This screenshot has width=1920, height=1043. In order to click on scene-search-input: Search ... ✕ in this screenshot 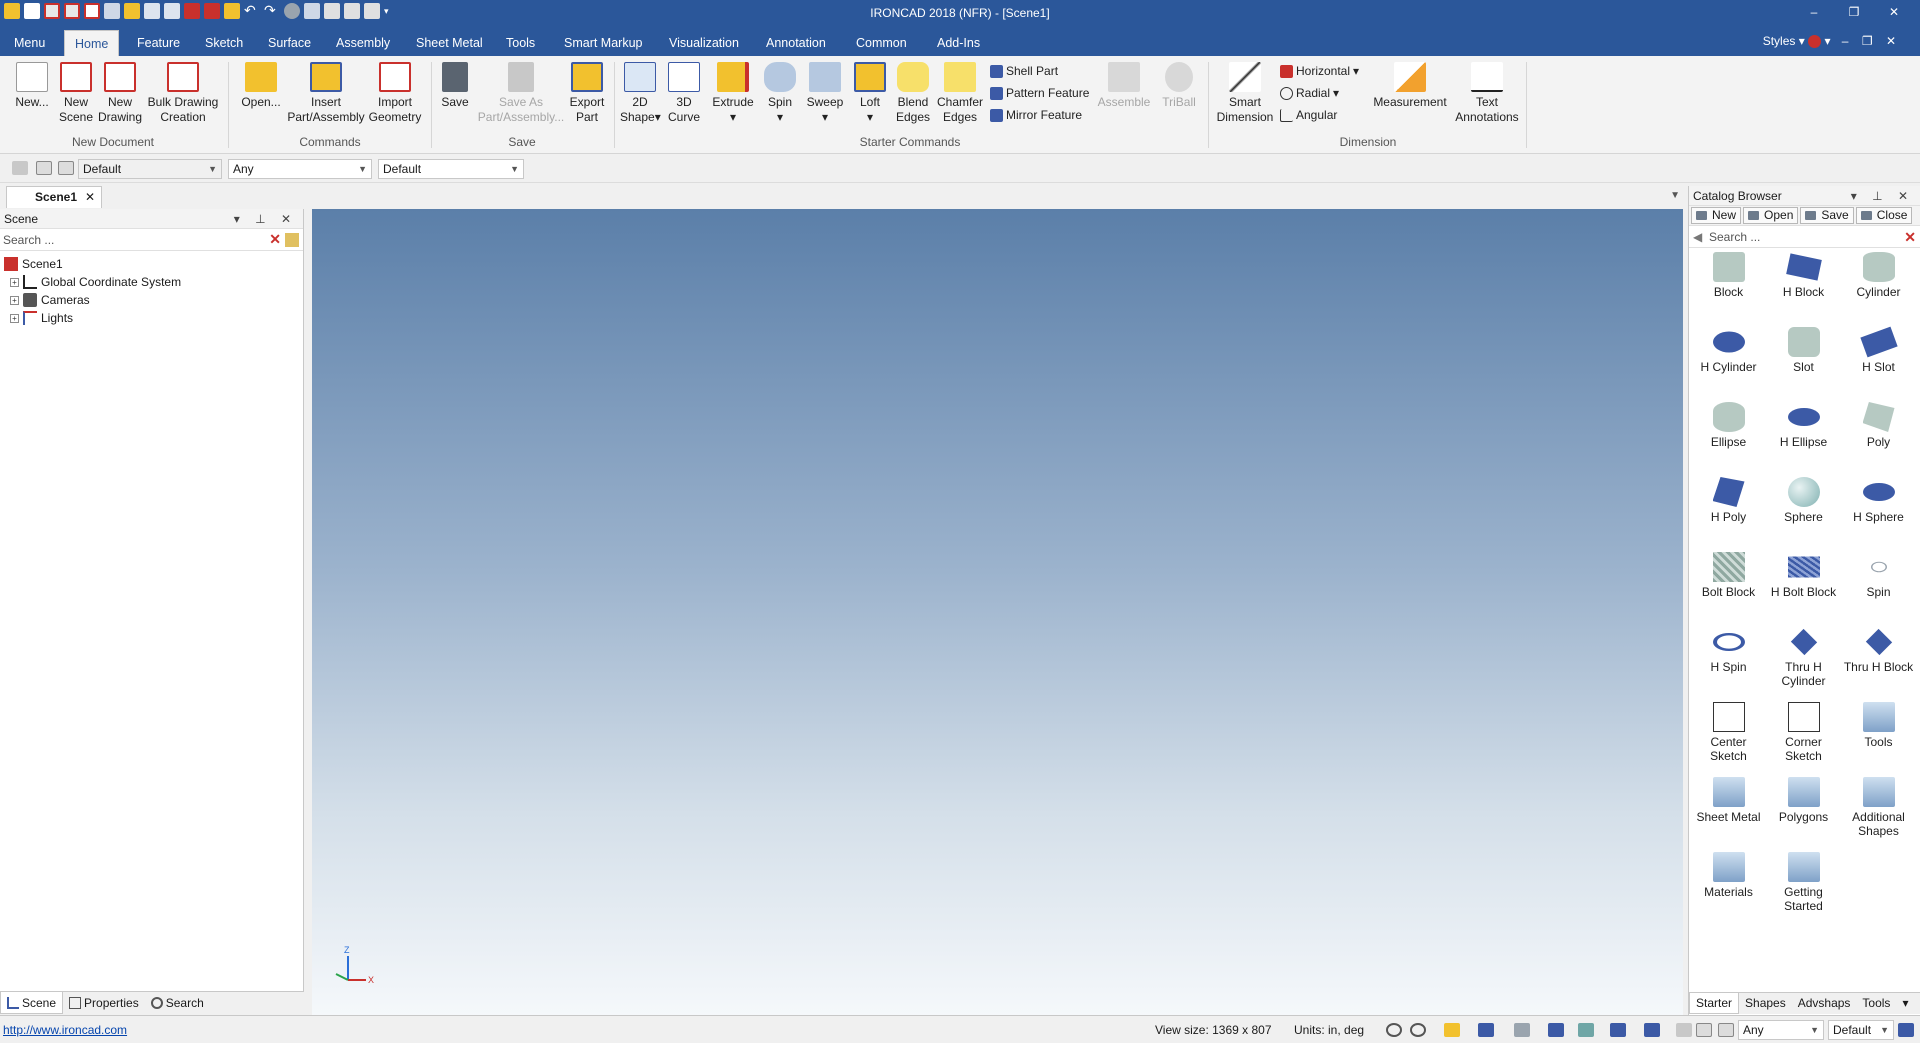, I will do `click(151, 240)`.